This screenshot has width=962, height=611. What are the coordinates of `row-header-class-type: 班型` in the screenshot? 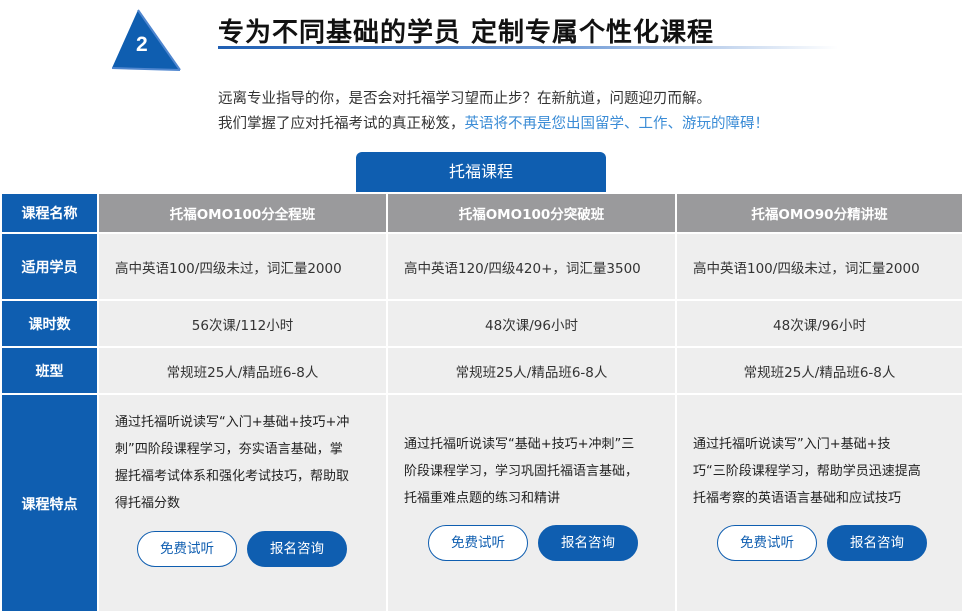 It's located at (49, 370).